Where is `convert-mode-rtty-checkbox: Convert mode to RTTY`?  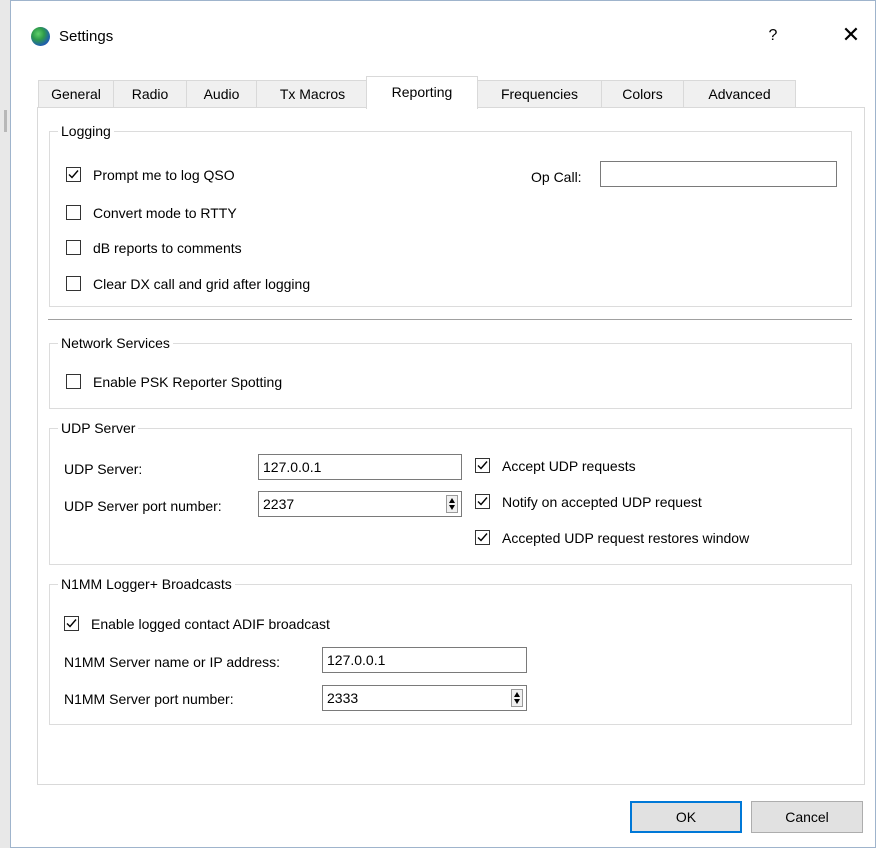 convert-mode-rtty-checkbox: Convert mode to RTTY is located at coordinates (151, 213).